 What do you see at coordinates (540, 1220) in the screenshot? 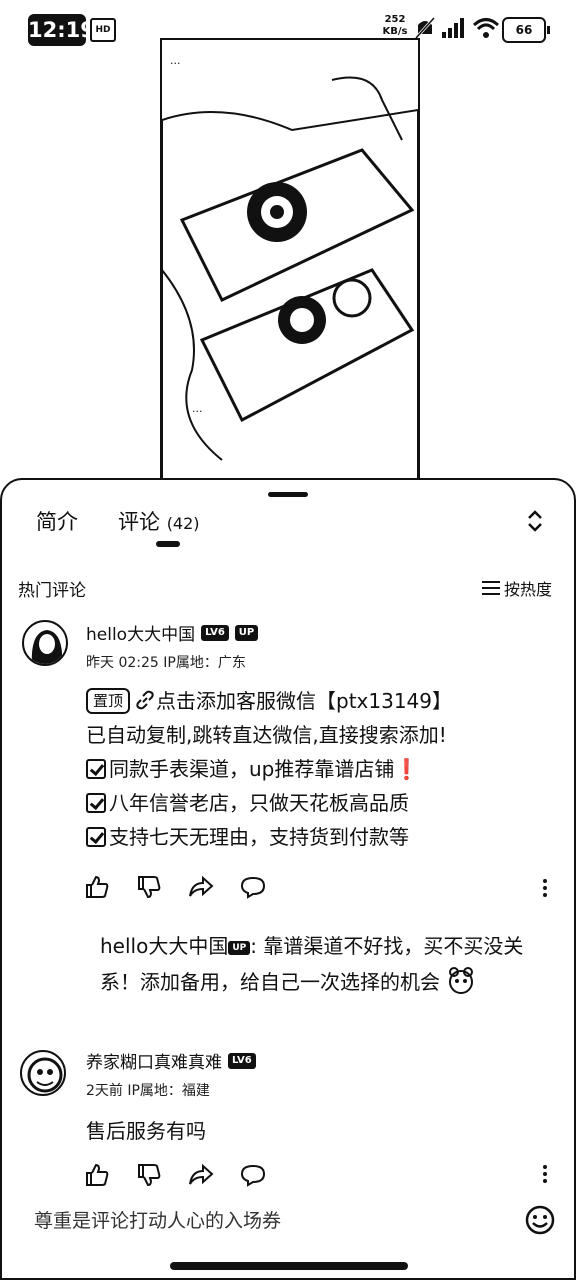
I see `emoji-icon` at bounding box center [540, 1220].